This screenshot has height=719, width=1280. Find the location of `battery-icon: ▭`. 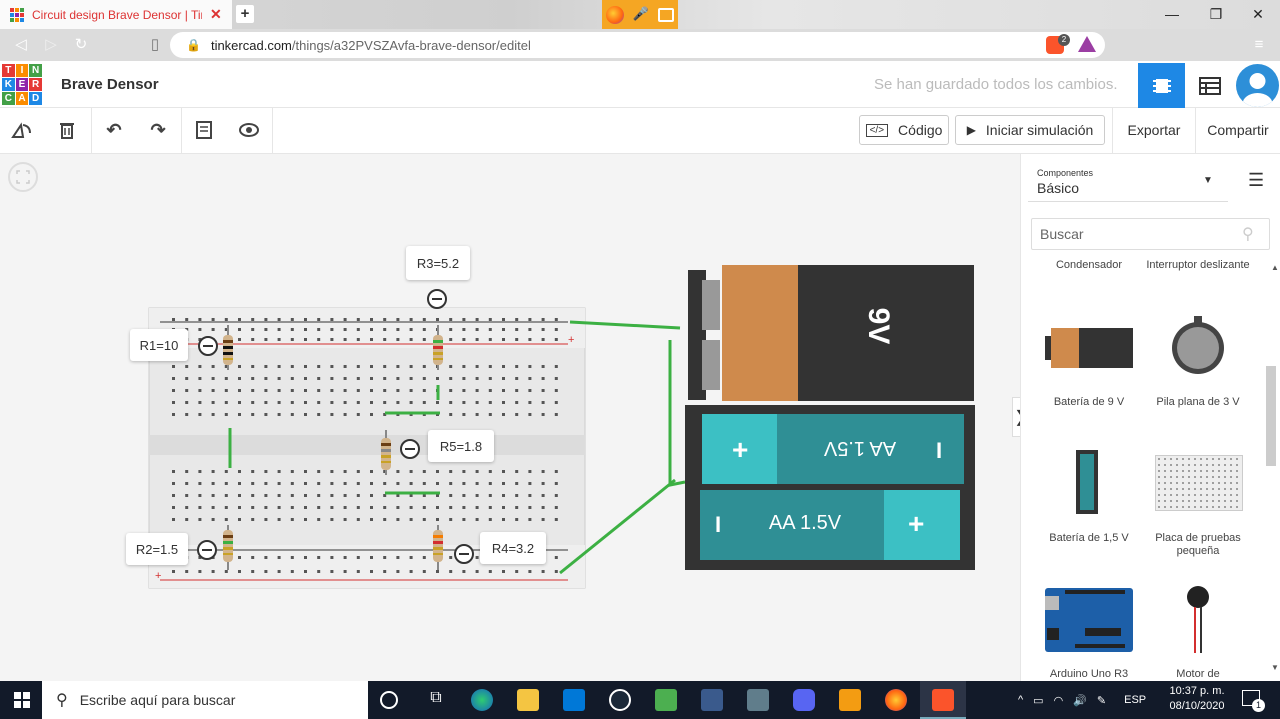

battery-icon: ▭ is located at coordinates (1038, 700).